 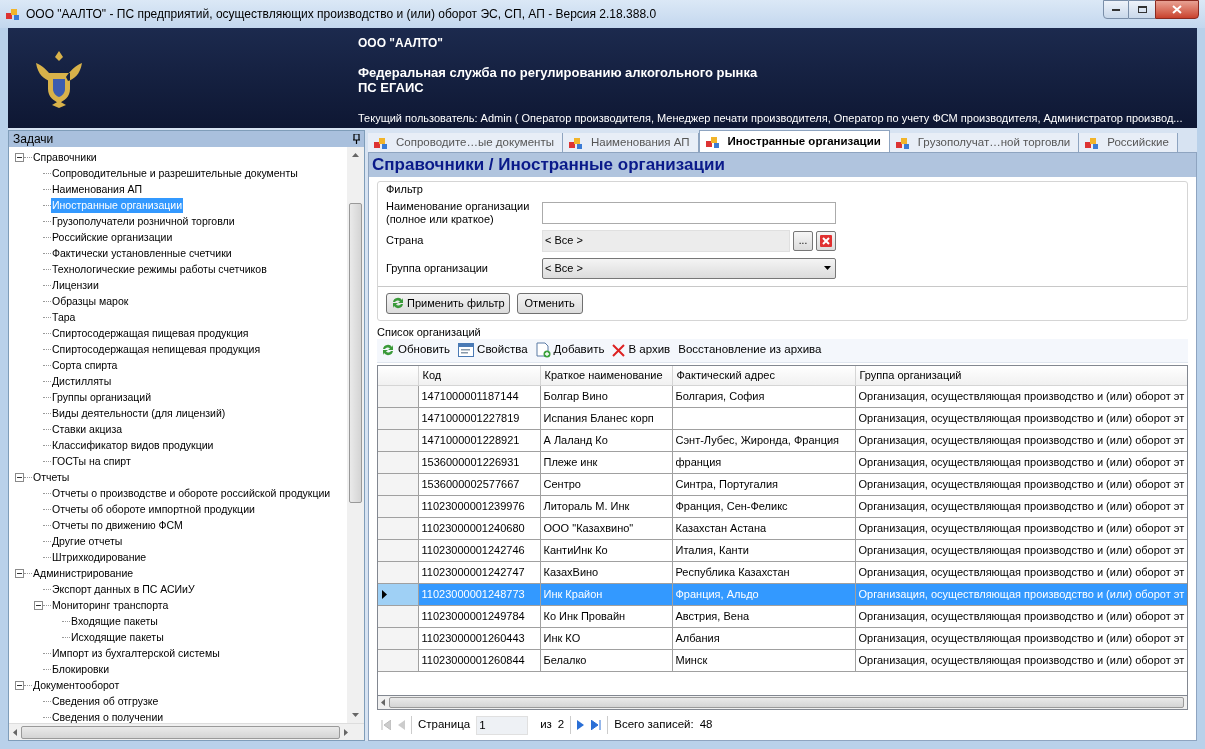 I want to click on scroll-down-icon, so click(x=355, y=715).